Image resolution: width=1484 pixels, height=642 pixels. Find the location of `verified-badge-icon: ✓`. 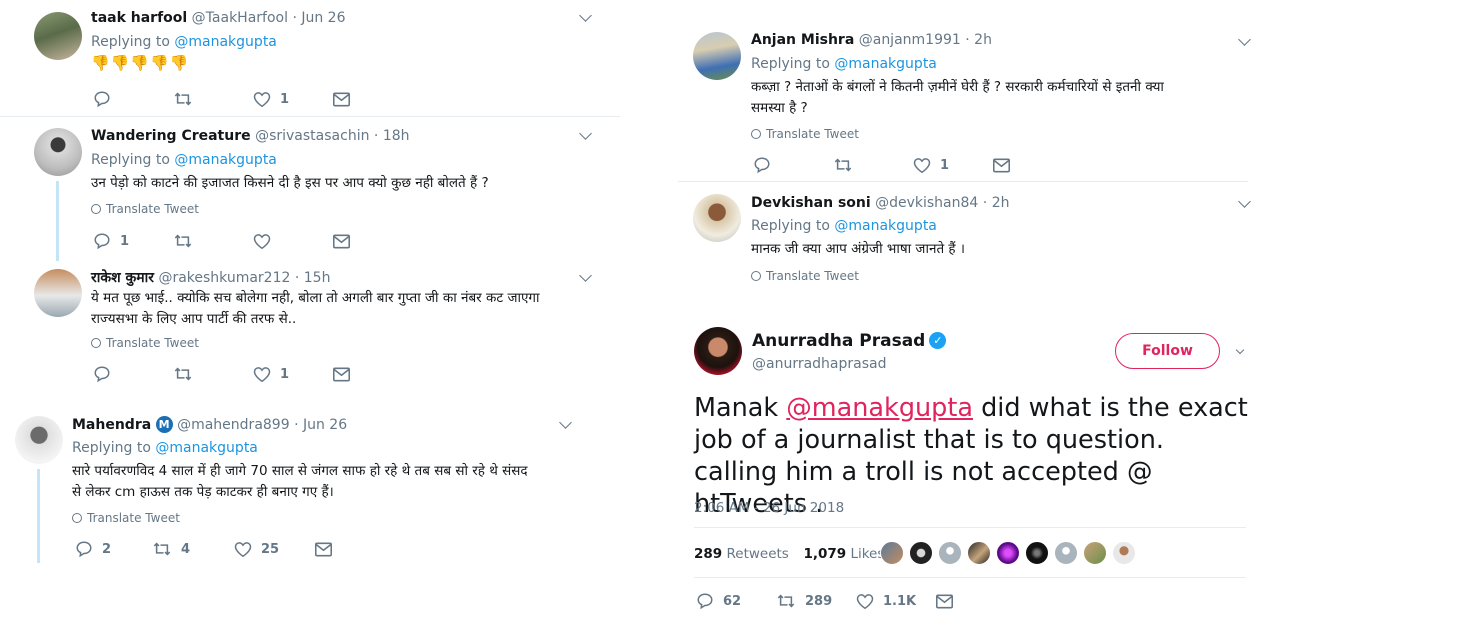

verified-badge-icon: ✓ is located at coordinates (938, 340).